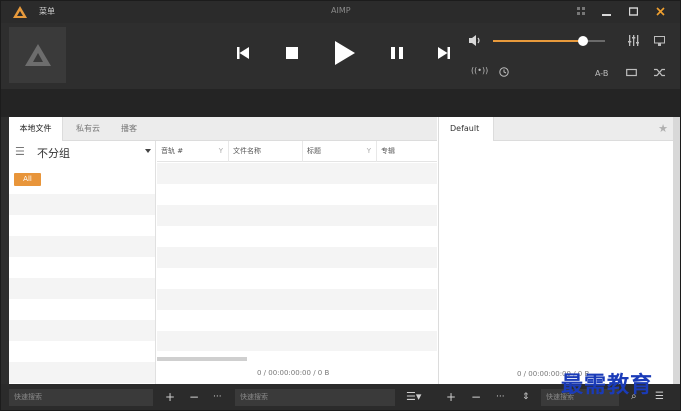 Image resolution: width=681 pixels, height=411 pixels. I want to click on next-icon, so click(444, 53).